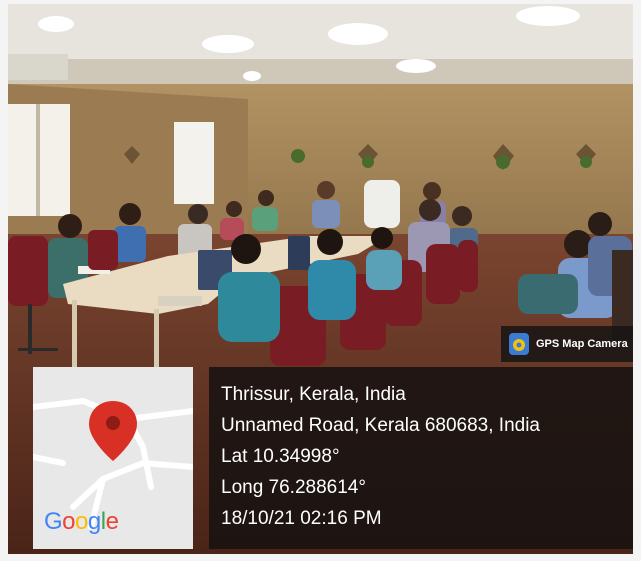 The image size is (641, 561). What do you see at coordinates (301, 518) in the screenshot?
I see `timestamp: 18/10/21 02:16 PM` at bounding box center [301, 518].